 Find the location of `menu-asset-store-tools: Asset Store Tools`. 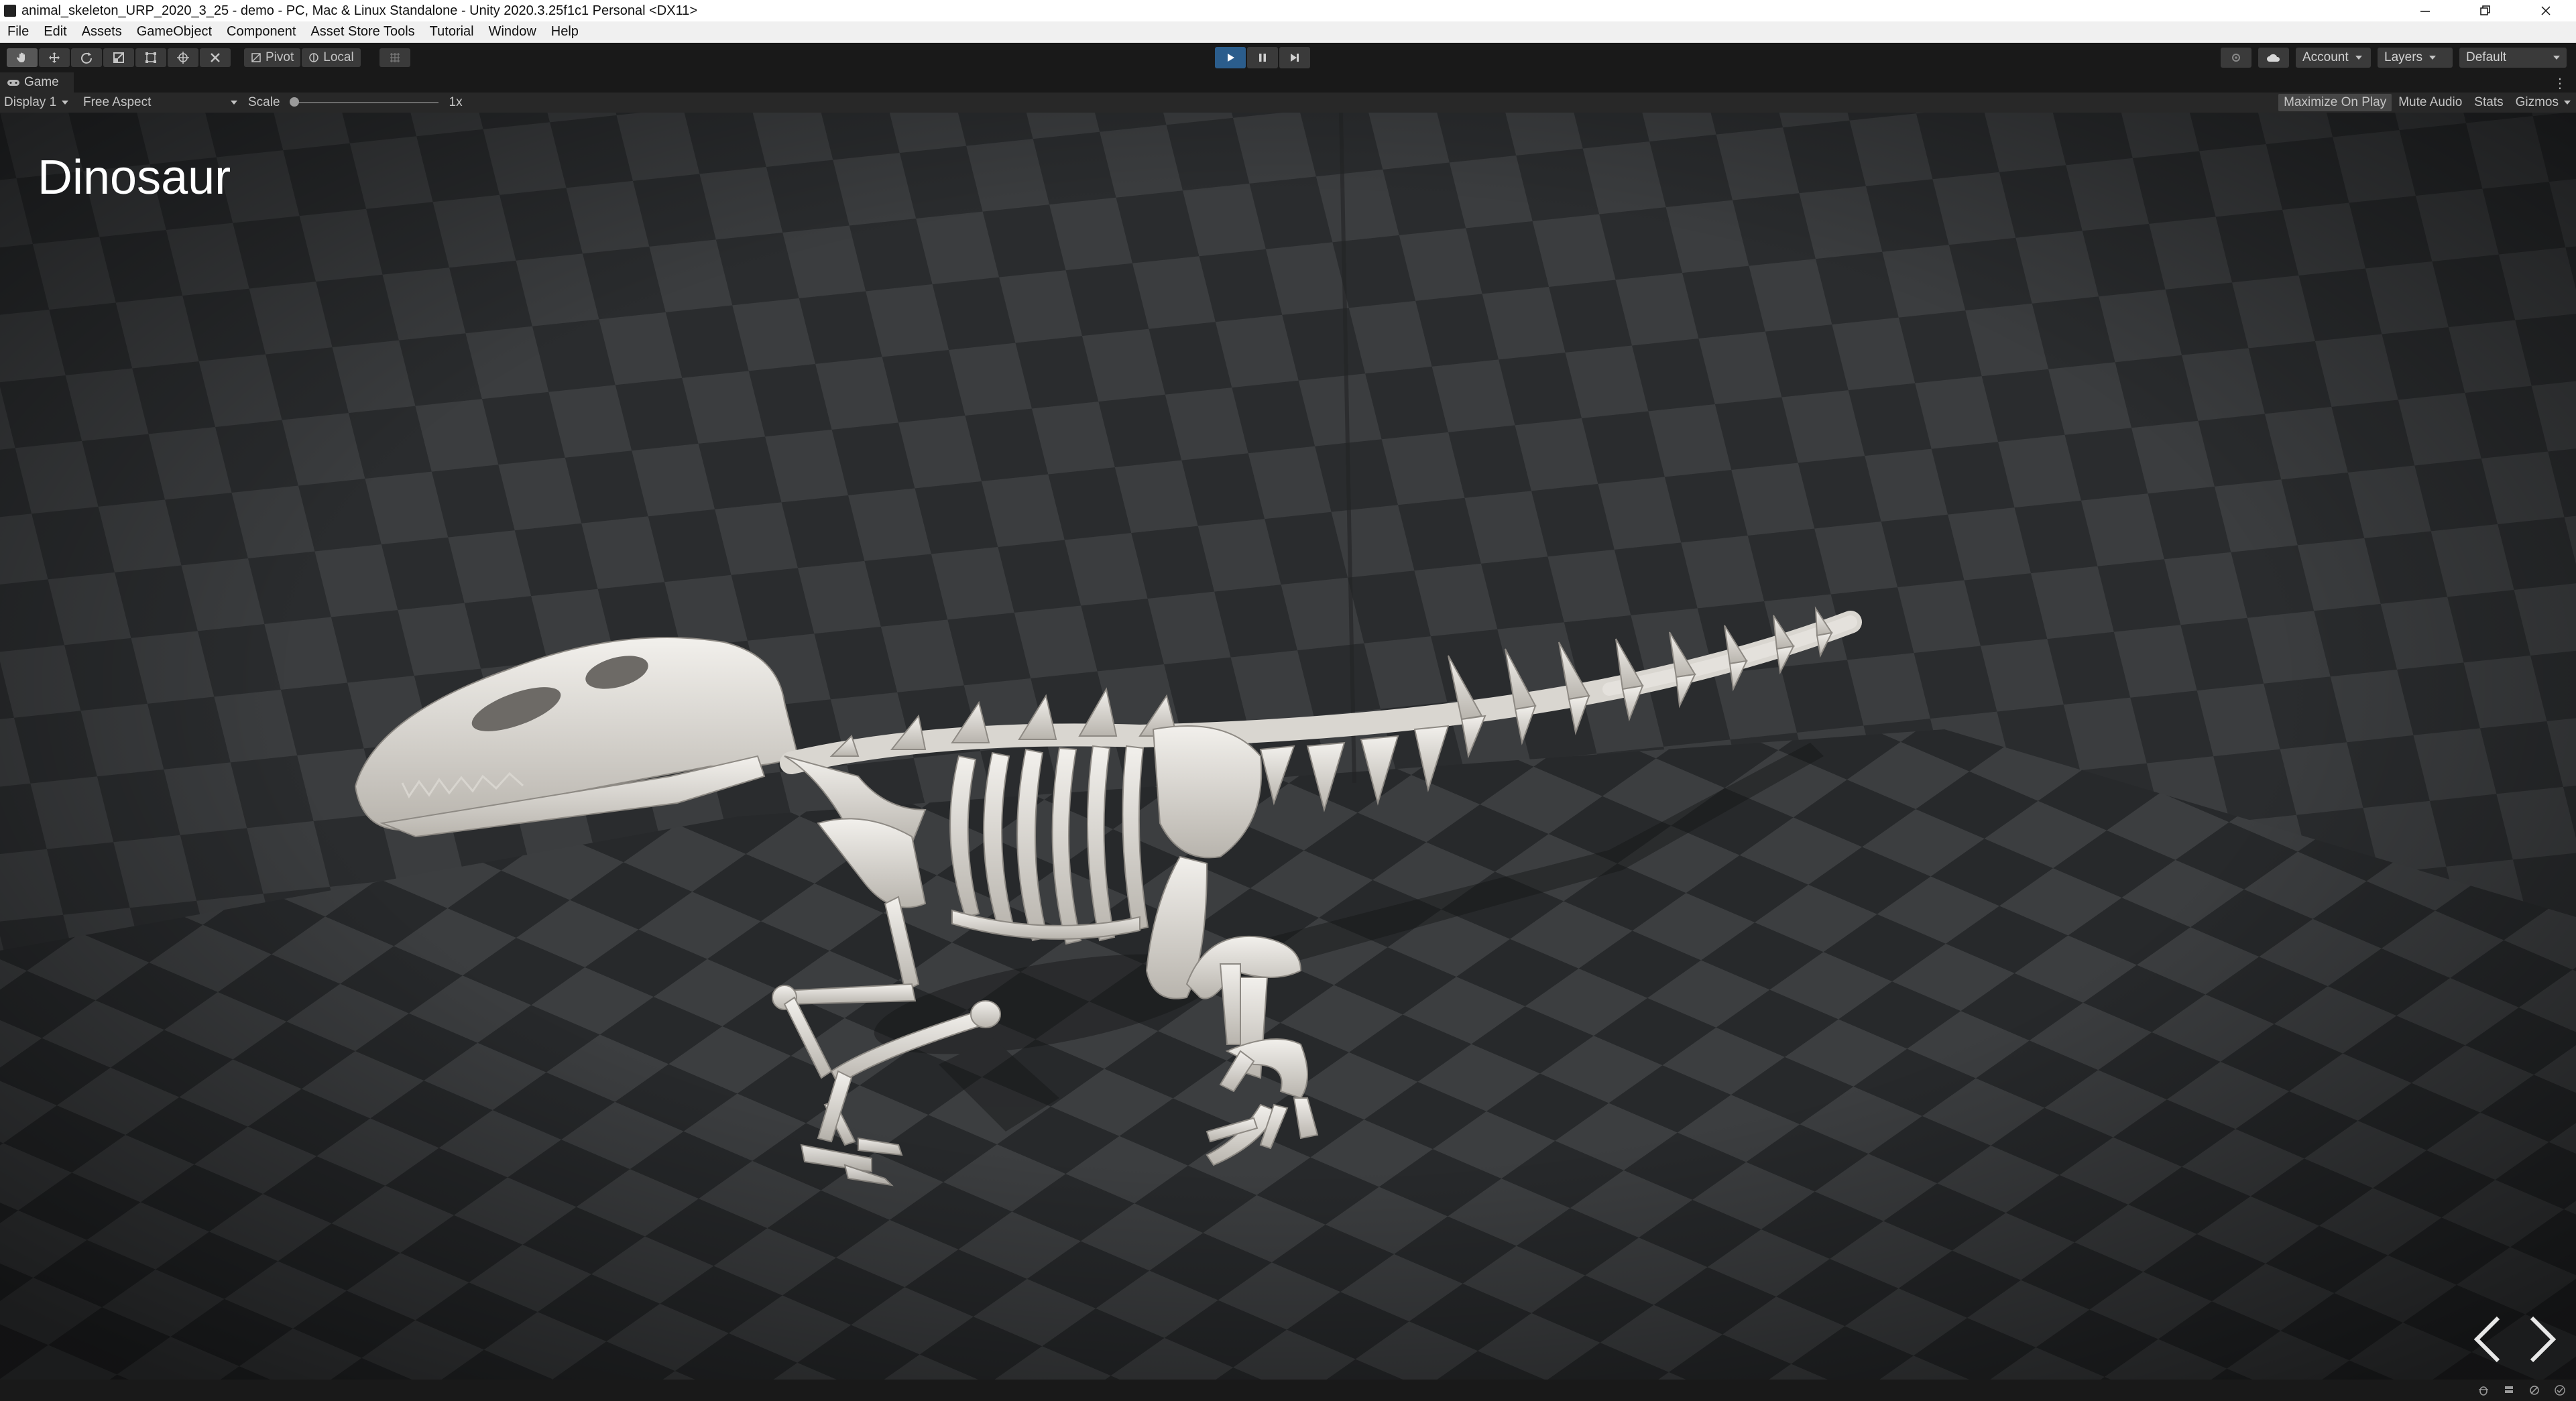

menu-asset-store-tools: Asset Store Tools is located at coordinates (362, 32).